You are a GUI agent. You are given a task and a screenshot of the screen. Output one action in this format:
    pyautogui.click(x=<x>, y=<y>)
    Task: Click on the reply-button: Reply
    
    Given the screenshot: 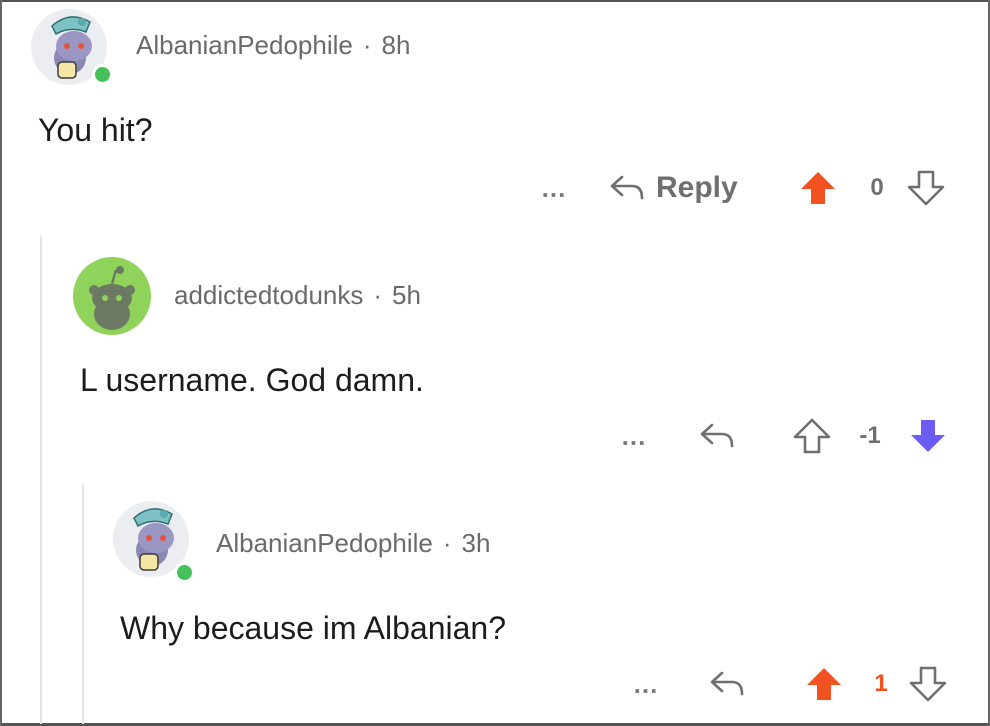 What is the action you would take?
    pyautogui.click(x=673, y=188)
    